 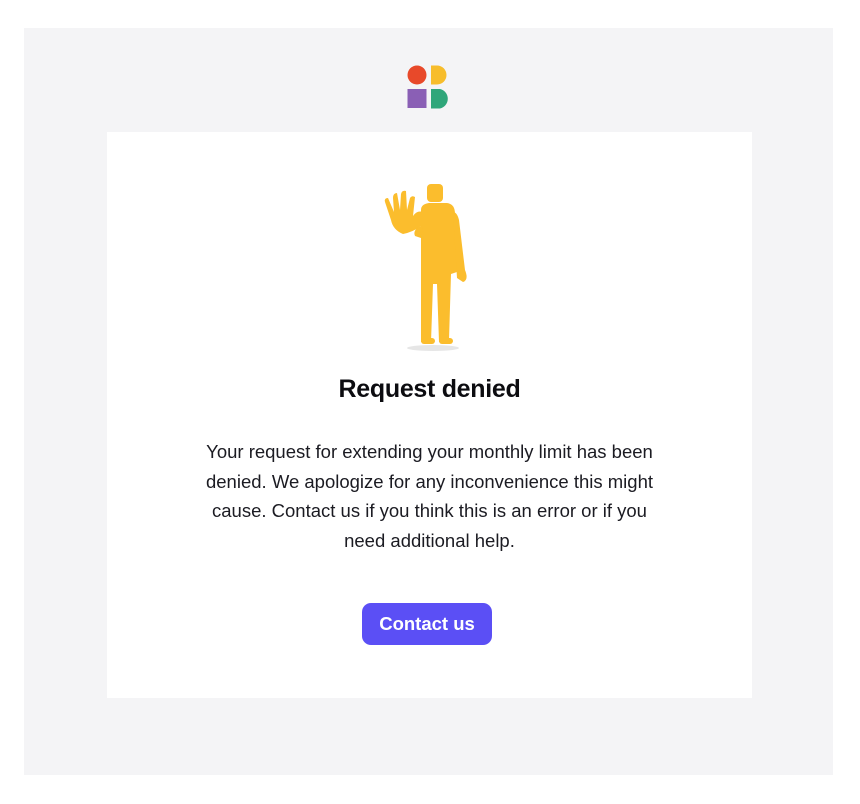 I want to click on brand-logo-icon, so click(x=429, y=87).